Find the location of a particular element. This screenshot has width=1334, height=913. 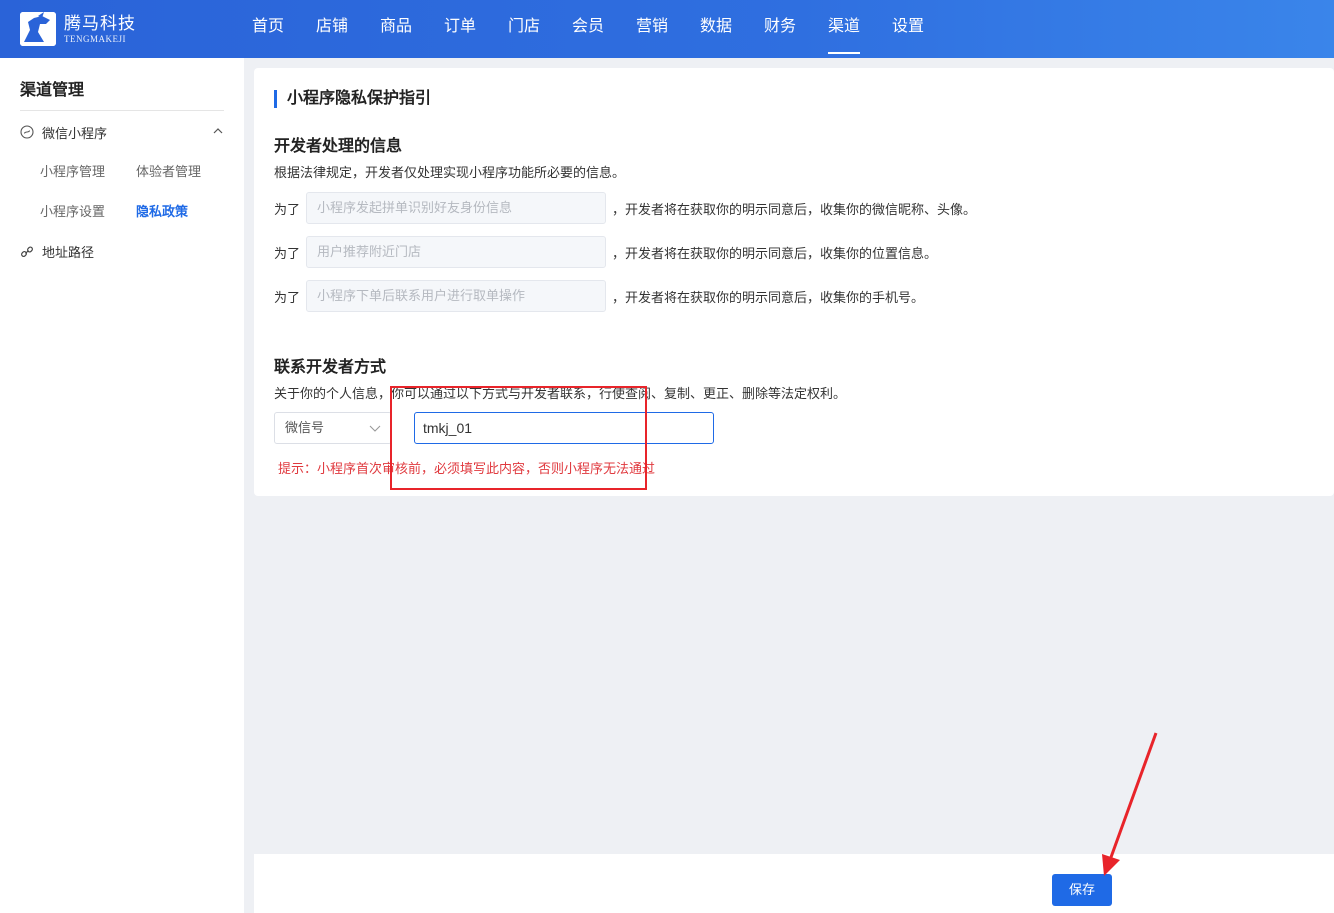

nav-home: 首页 is located at coordinates (268, 29).